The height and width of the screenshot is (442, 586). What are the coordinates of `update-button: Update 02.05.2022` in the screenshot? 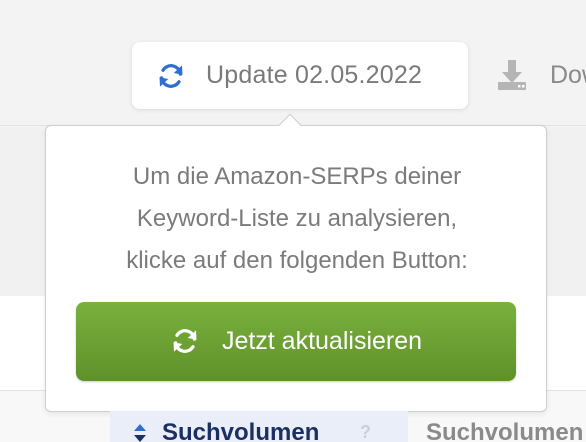 It's located at (300, 75).